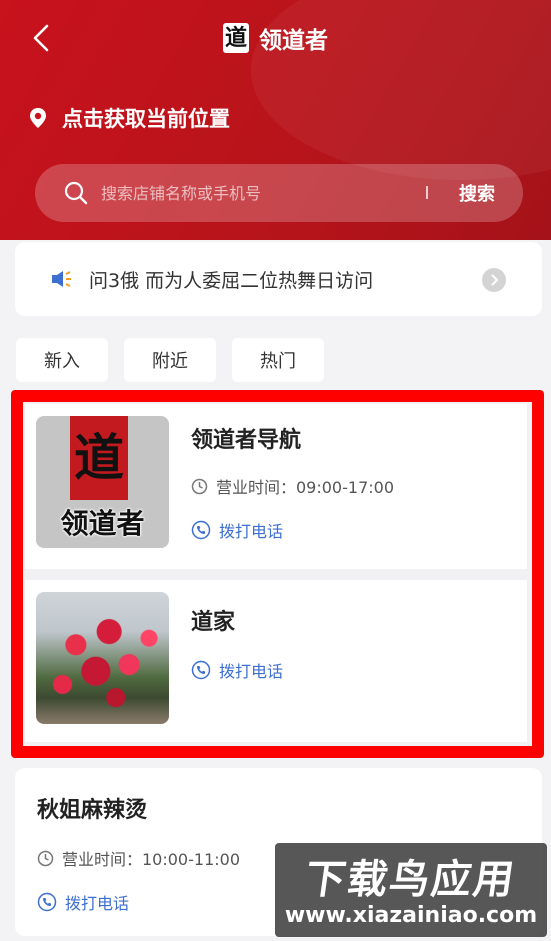 The width and height of the screenshot is (551, 941). Describe the element at coordinates (410, 880) in the screenshot. I see `watermark-title: 下载鸟应用` at that location.